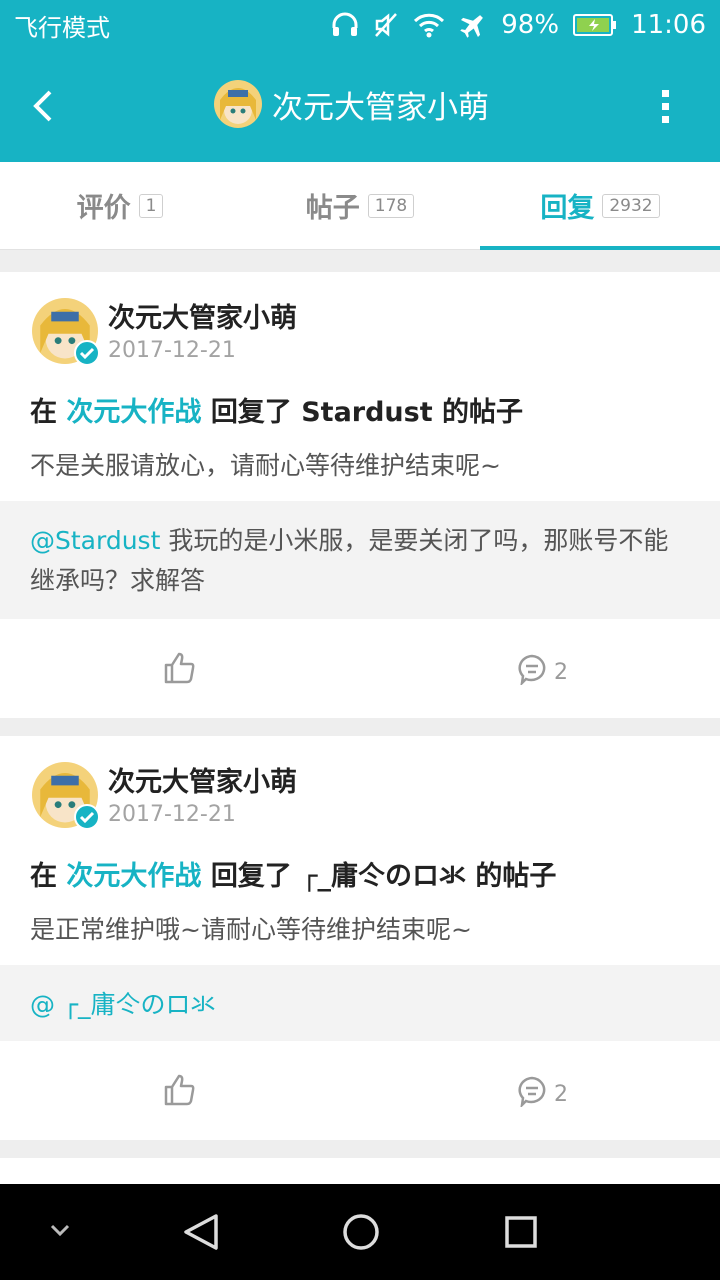 The height and width of the screenshot is (1280, 720). I want to click on airplane-mode-label: 飞行模式, so click(62, 27).